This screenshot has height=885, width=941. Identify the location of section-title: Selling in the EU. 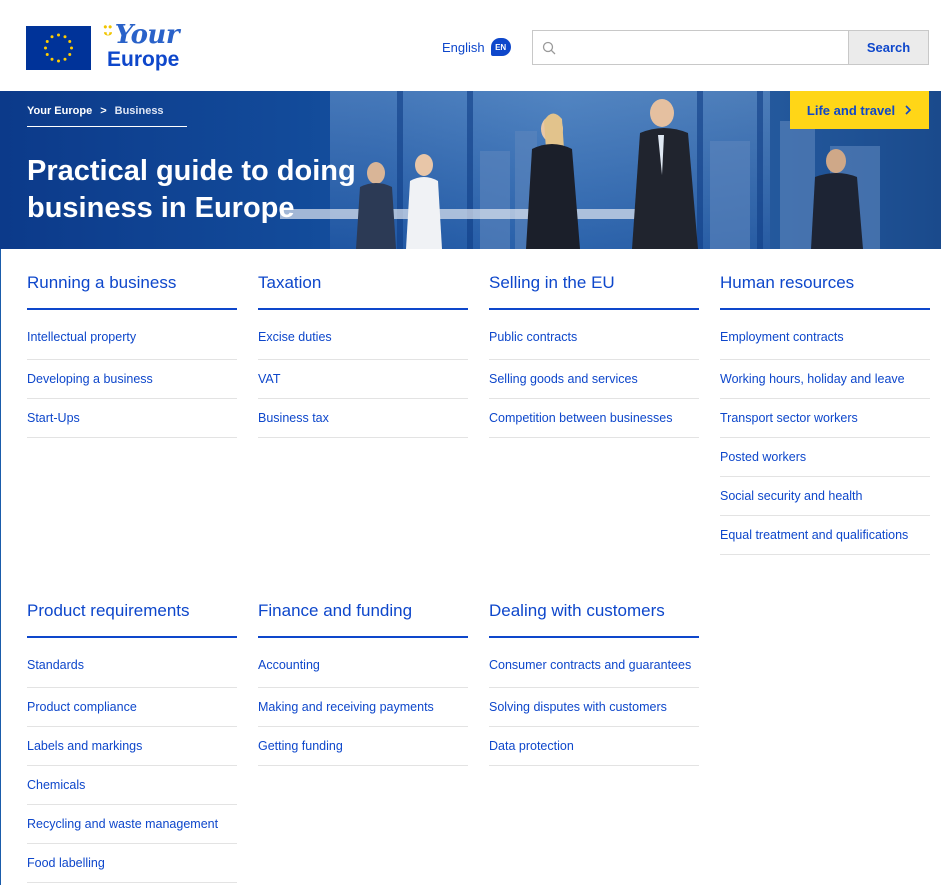
(594, 291).